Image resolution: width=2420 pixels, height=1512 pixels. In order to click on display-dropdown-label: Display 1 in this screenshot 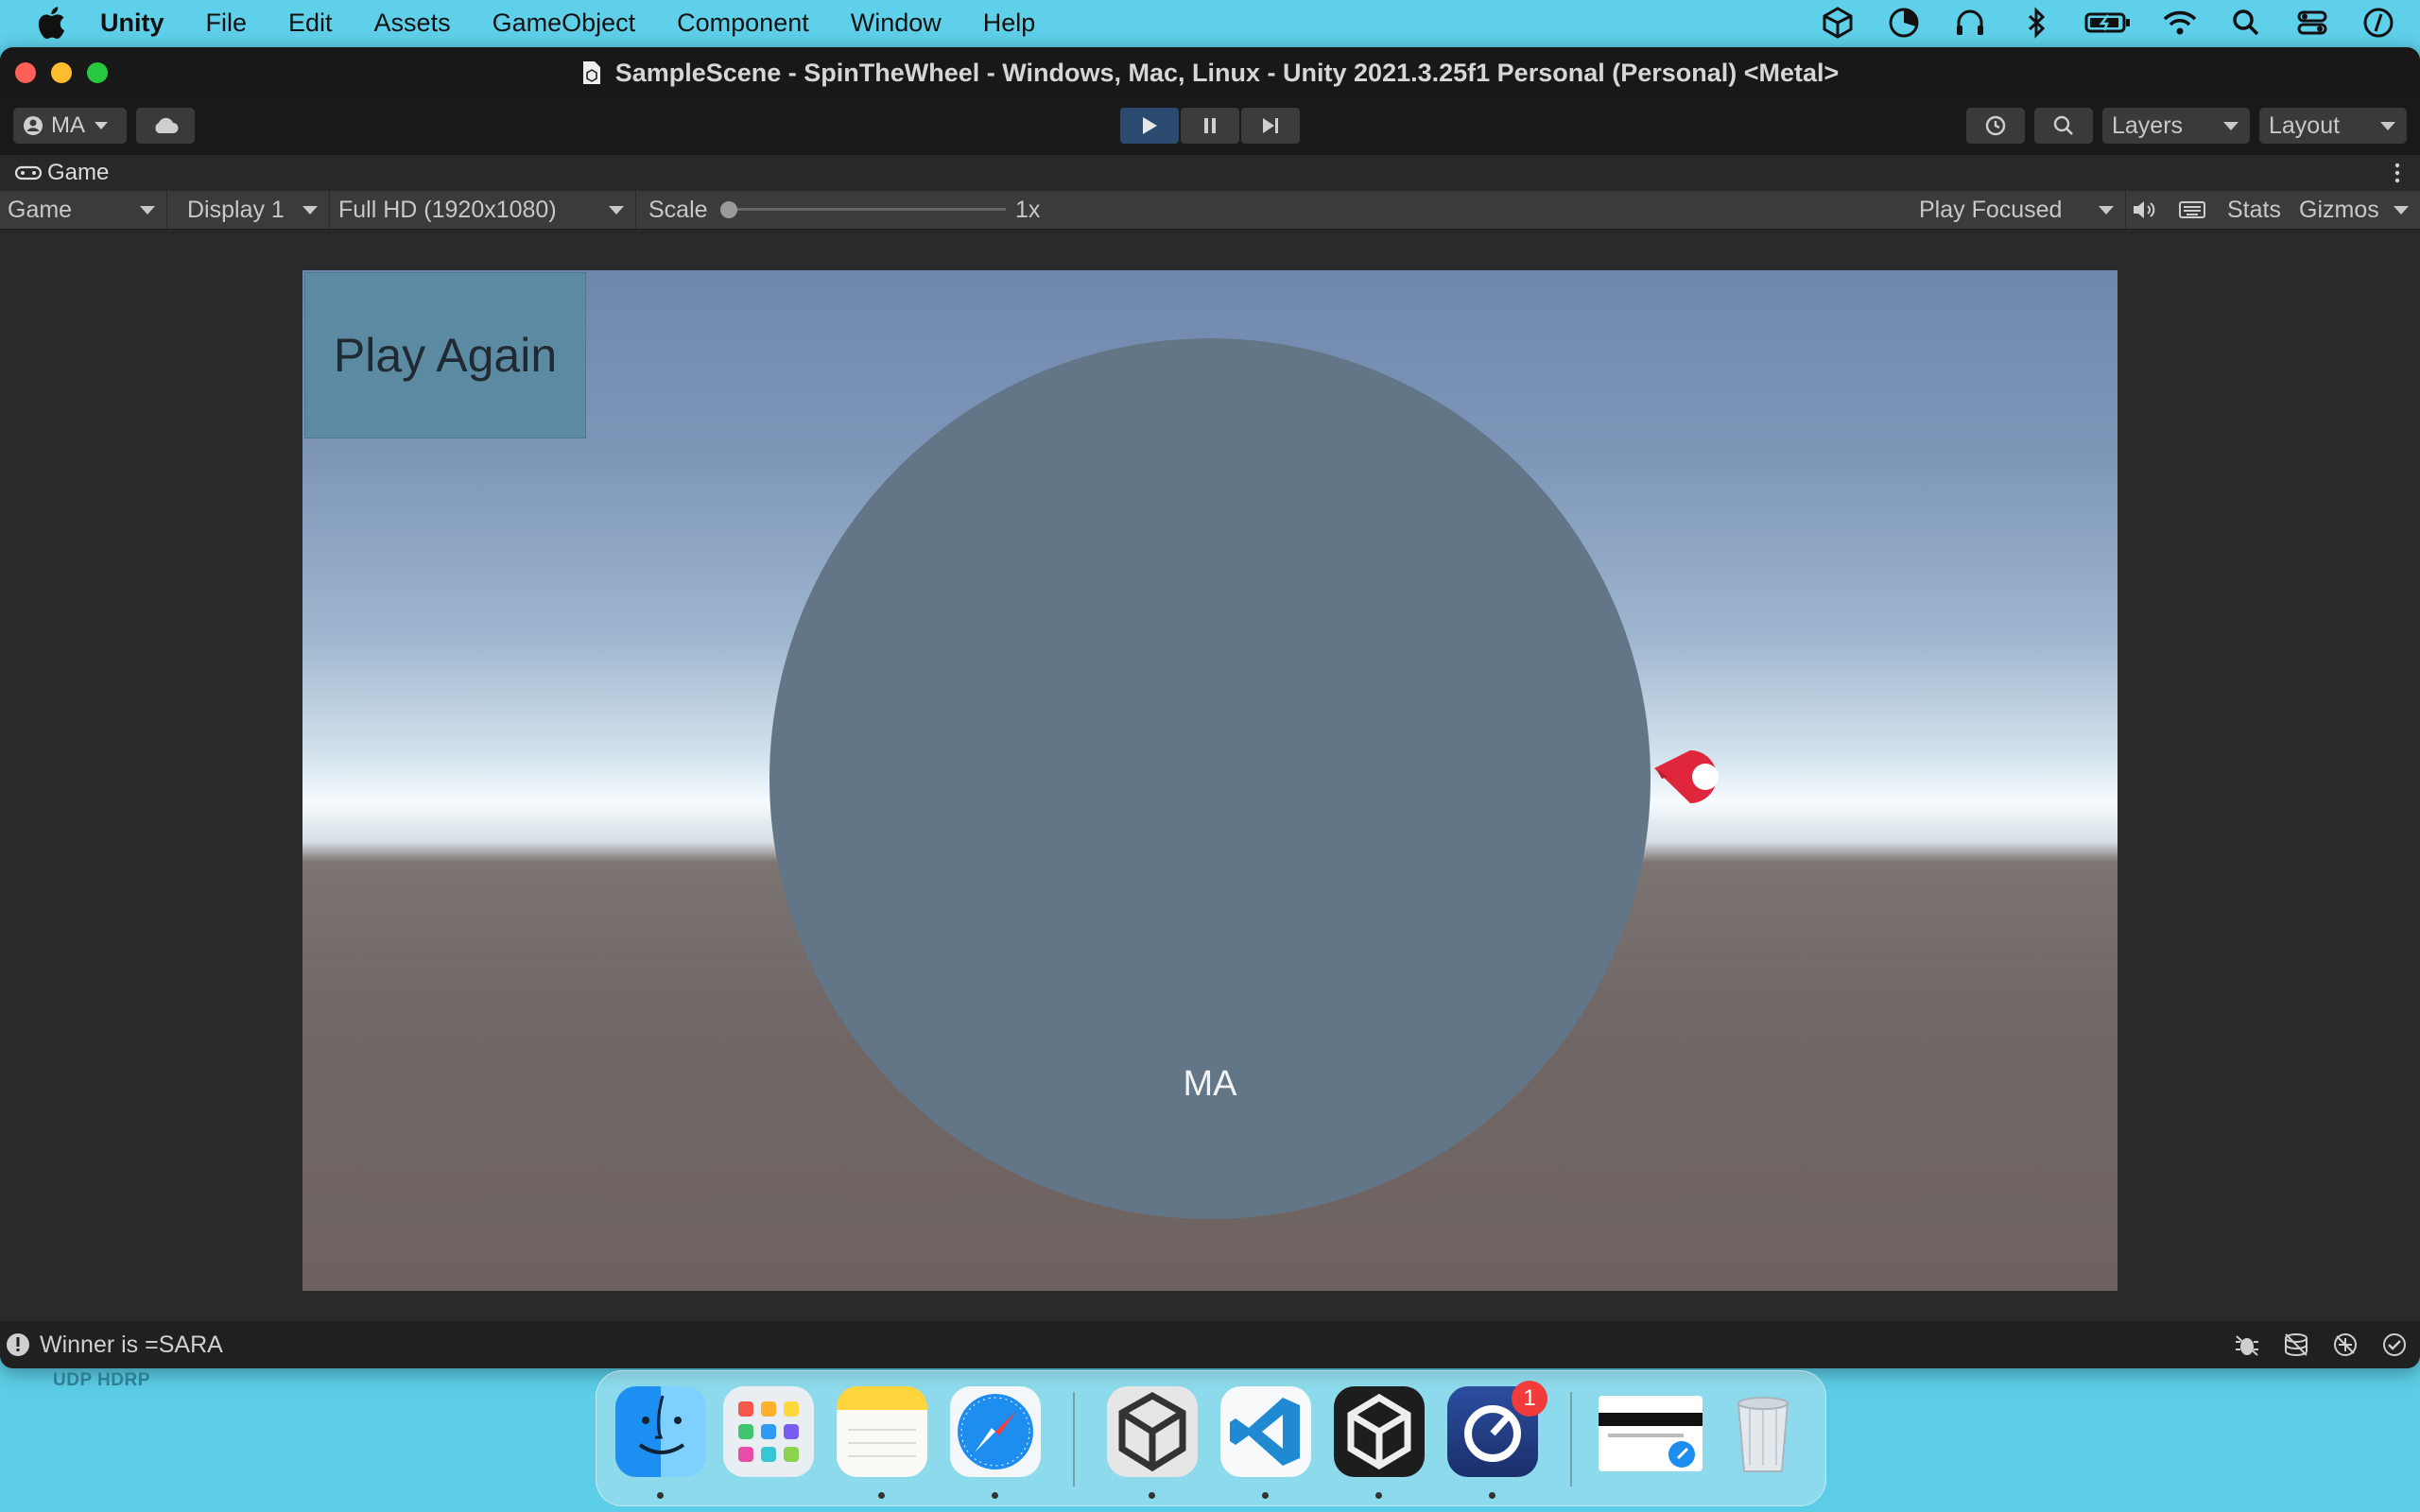, I will do `click(236, 209)`.